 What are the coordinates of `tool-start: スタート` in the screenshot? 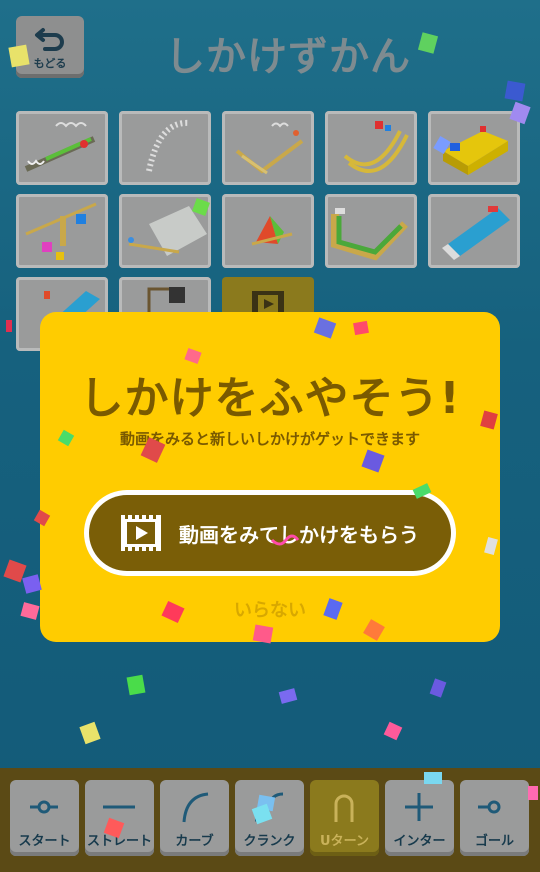 It's located at (44, 818).